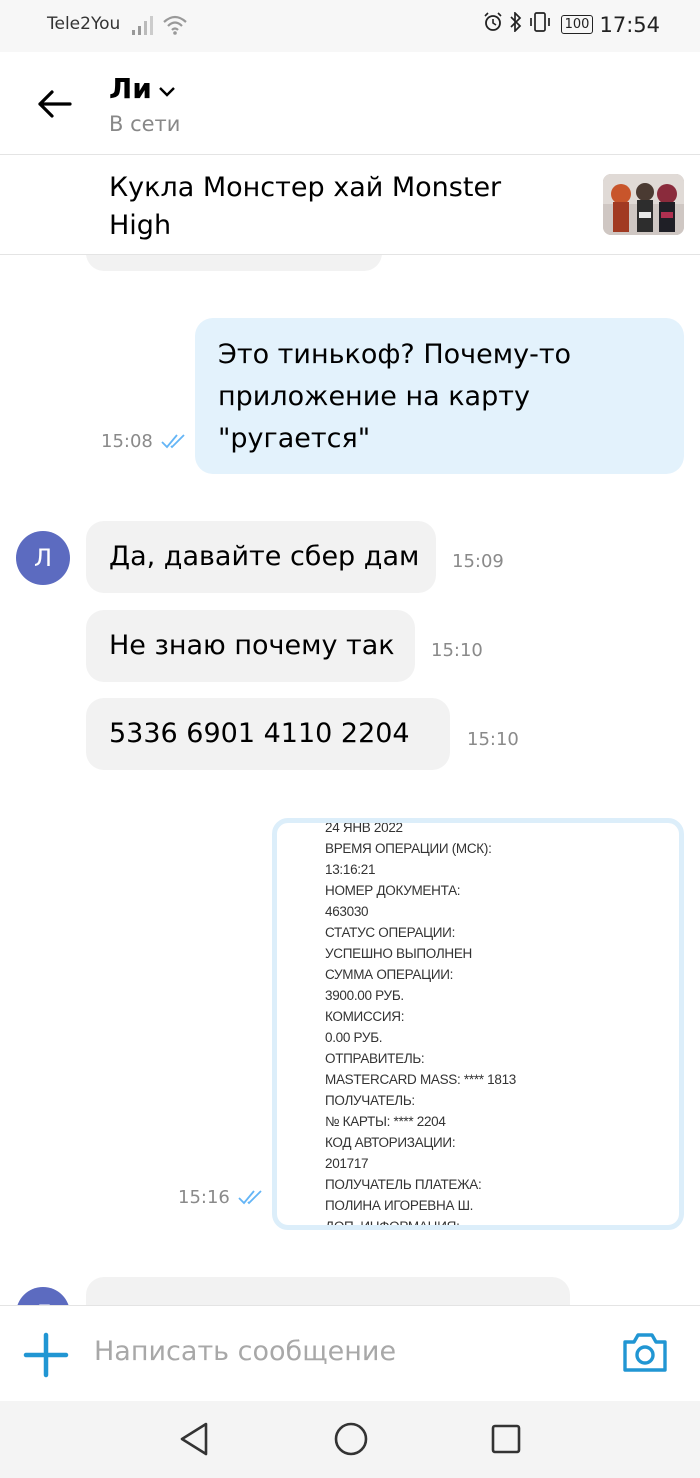 The width and height of the screenshot is (700, 1478). Describe the element at coordinates (385, 1121) in the screenshot. I see `receipt-line: № КАРТЫ: **** 2204` at that location.